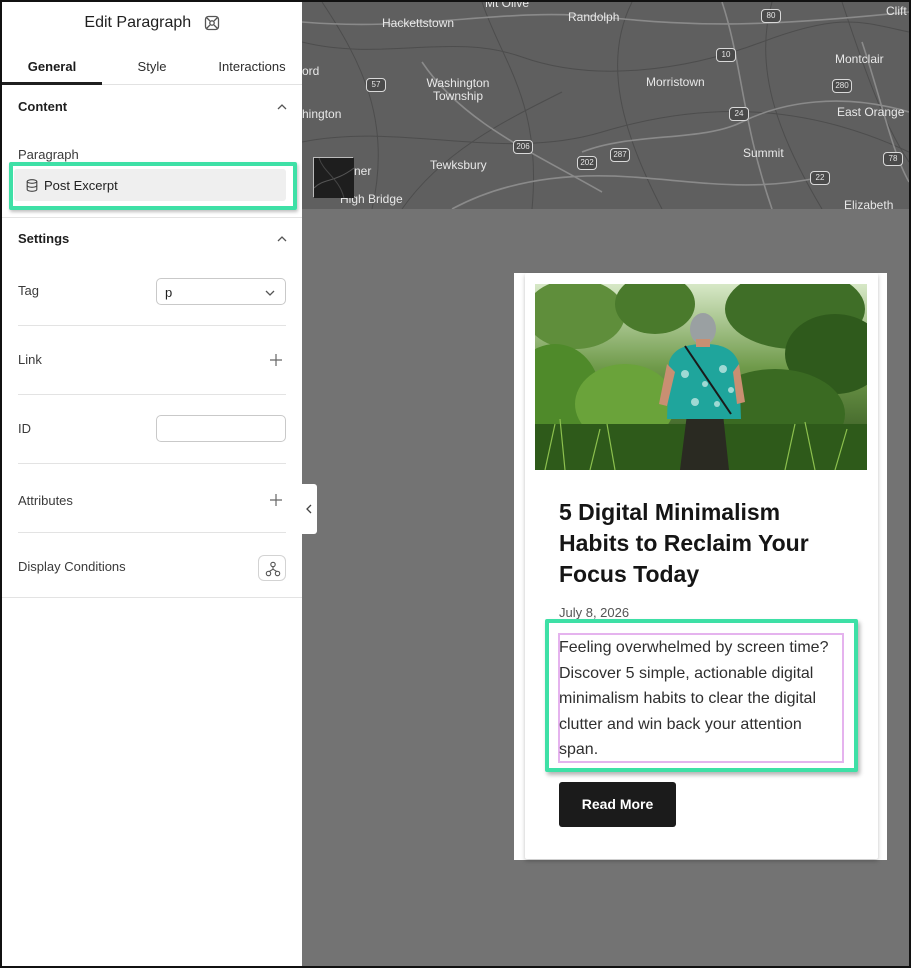 The width and height of the screenshot is (911, 968). Describe the element at coordinates (311, 71) in the screenshot. I see `map-place-label: ord` at that location.